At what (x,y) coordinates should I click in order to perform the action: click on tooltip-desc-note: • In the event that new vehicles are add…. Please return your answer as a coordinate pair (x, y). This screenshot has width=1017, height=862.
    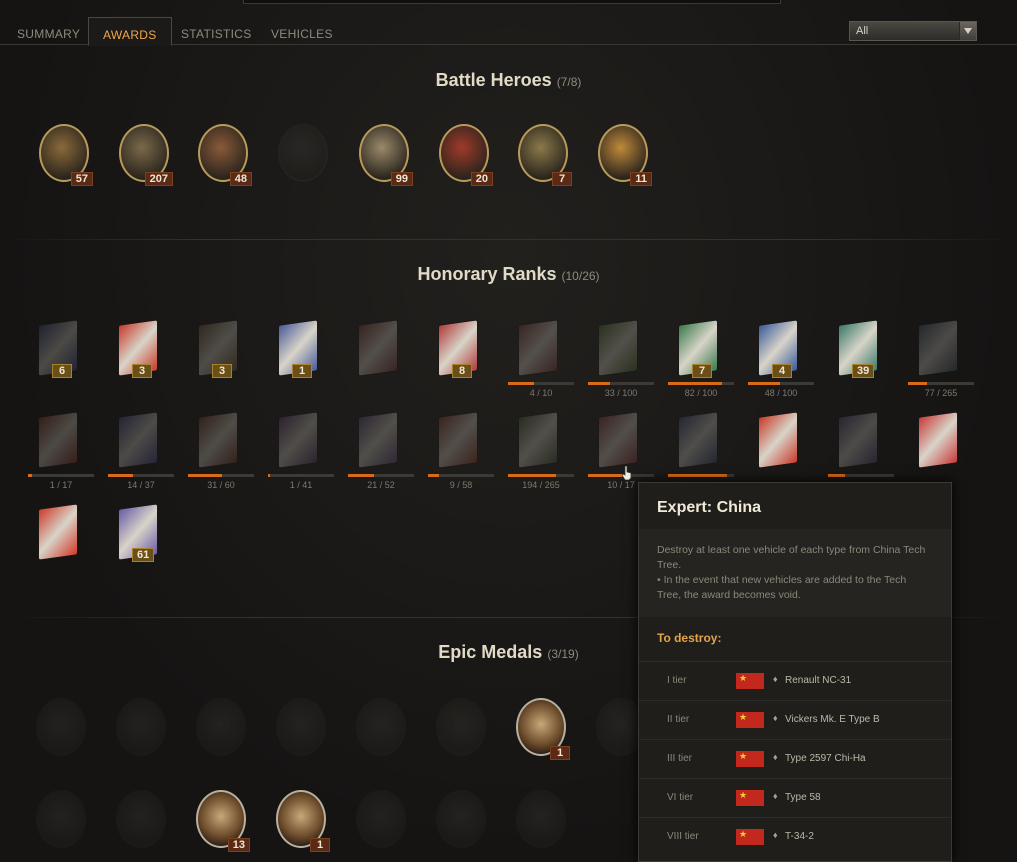
    Looking at the image, I should click on (782, 587).